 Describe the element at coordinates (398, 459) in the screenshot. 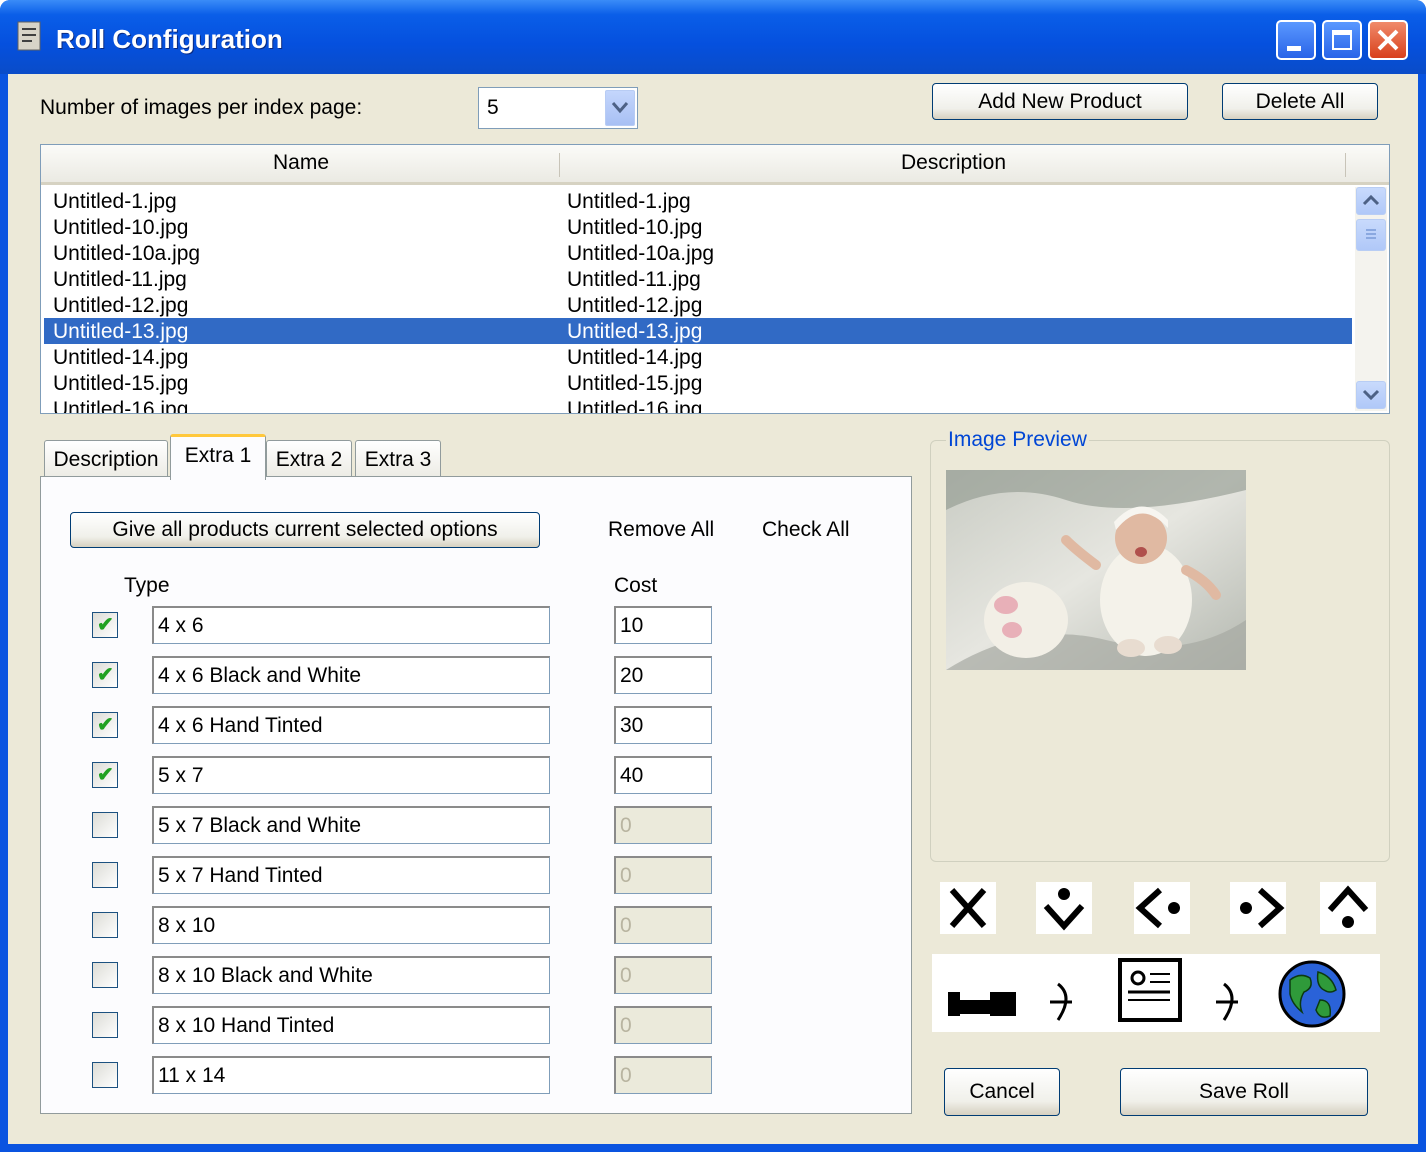

I see `tab-extra-3: Extra 3` at that location.